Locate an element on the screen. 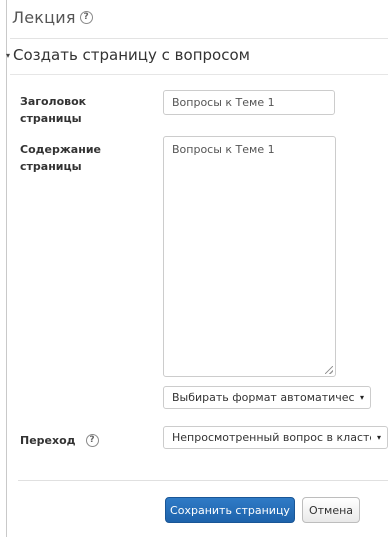 Image resolution: width=388 pixels, height=537 pixels. jump-select: Непросмотренный вопрос в кластере ▾ is located at coordinates (275, 437).